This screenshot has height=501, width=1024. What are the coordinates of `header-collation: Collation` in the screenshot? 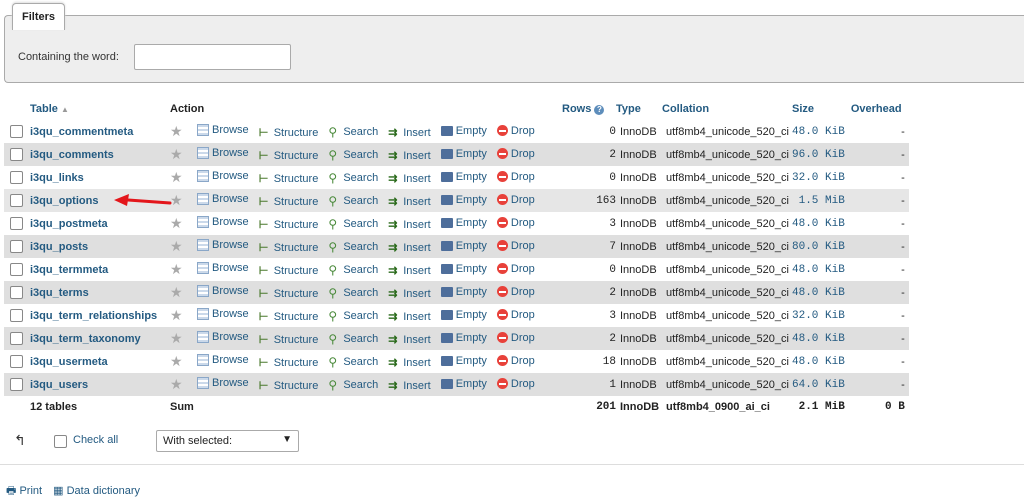 It's located at (727, 109).